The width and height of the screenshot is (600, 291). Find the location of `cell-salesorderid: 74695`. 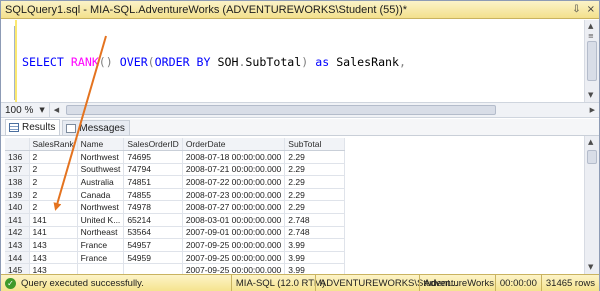

cell-salesorderid: 74695 is located at coordinates (153, 157).